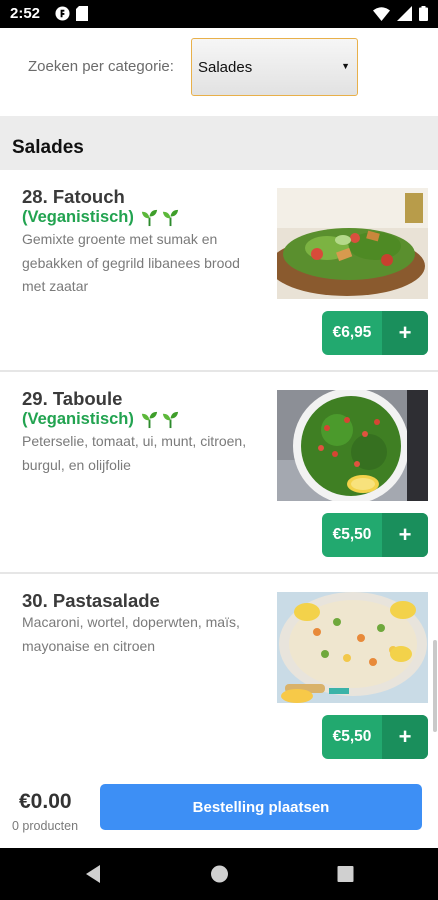 This screenshot has width=438, height=900. What do you see at coordinates (82, 13) in the screenshot?
I see `sd-card-icon` at bounding box center [82, 13].